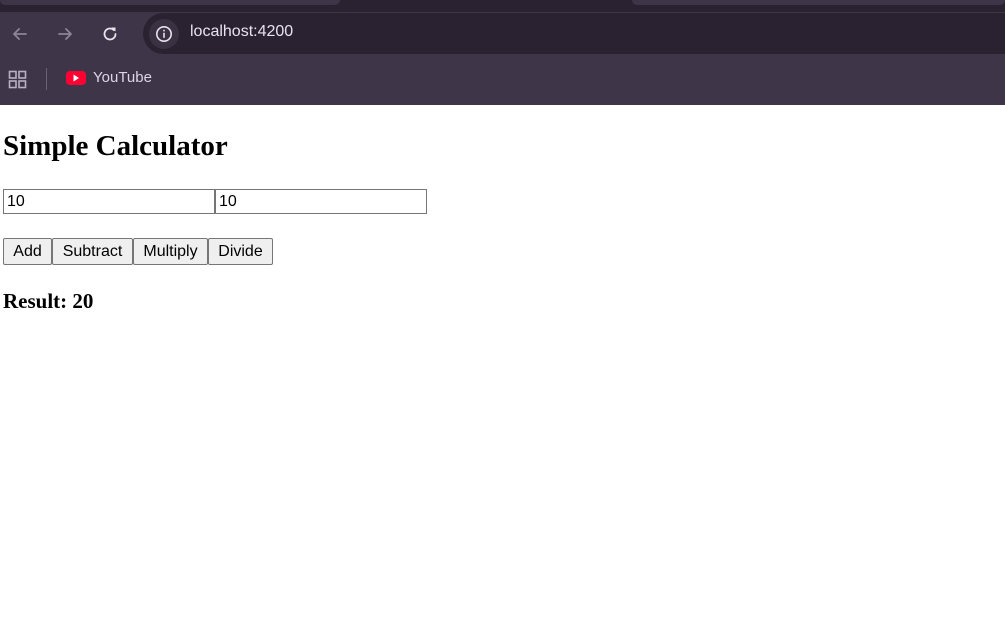 This screenshot has height=631, width=1005. I want to click on result-value: 20, so click(83, 301).